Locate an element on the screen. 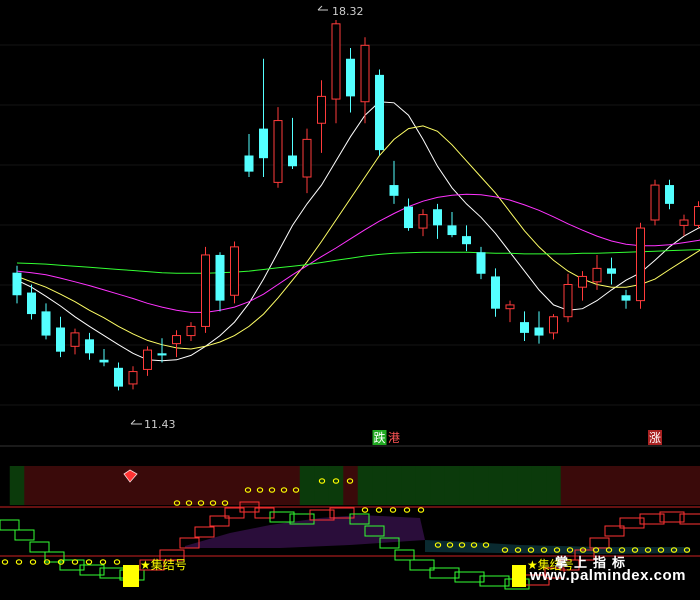  max-price-label: 18.32 is located at coordinates (348, 11).